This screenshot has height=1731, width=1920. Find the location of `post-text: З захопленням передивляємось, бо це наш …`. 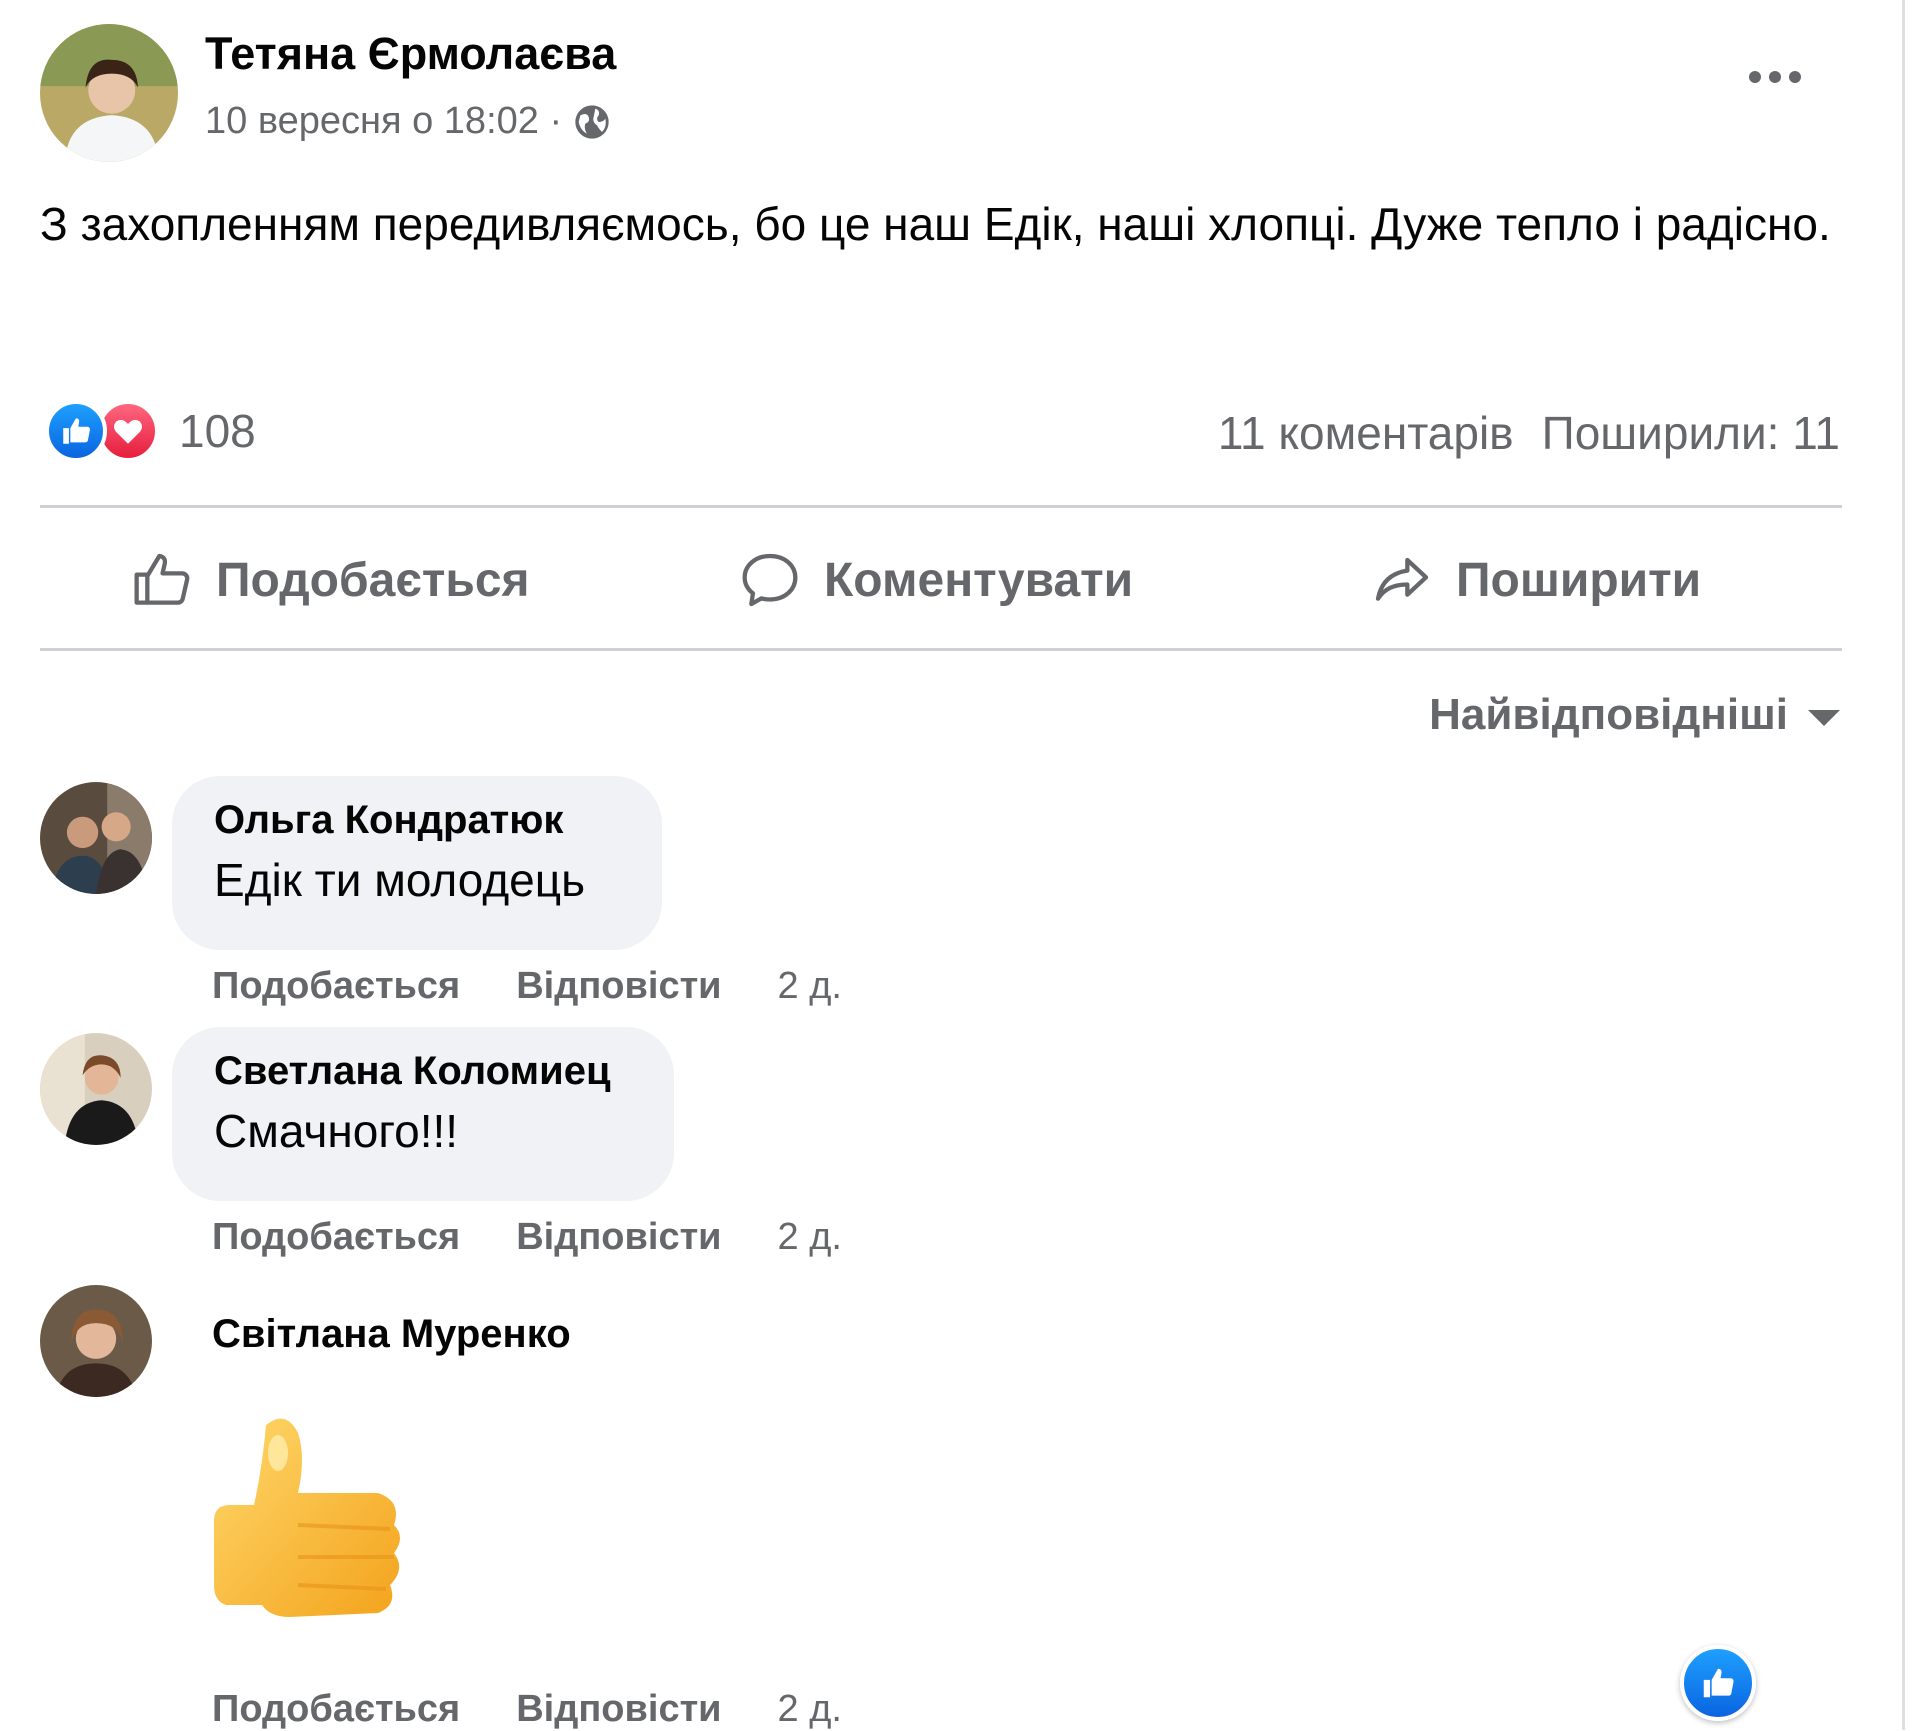

post-text: З захопленням передивляємось, бо це наш … is located at coordinates (935, 224).